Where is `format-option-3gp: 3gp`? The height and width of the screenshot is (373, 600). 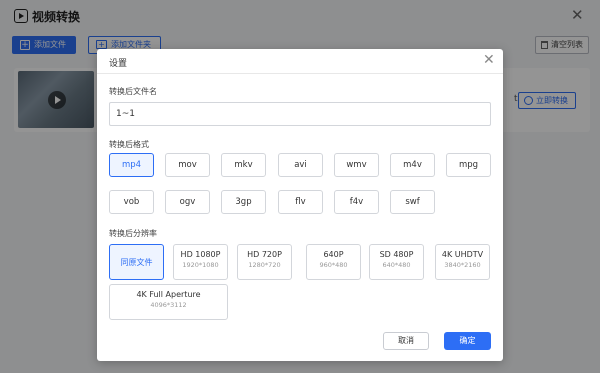 format-option-3gp: 3gp is located at coordinates (243, 202).